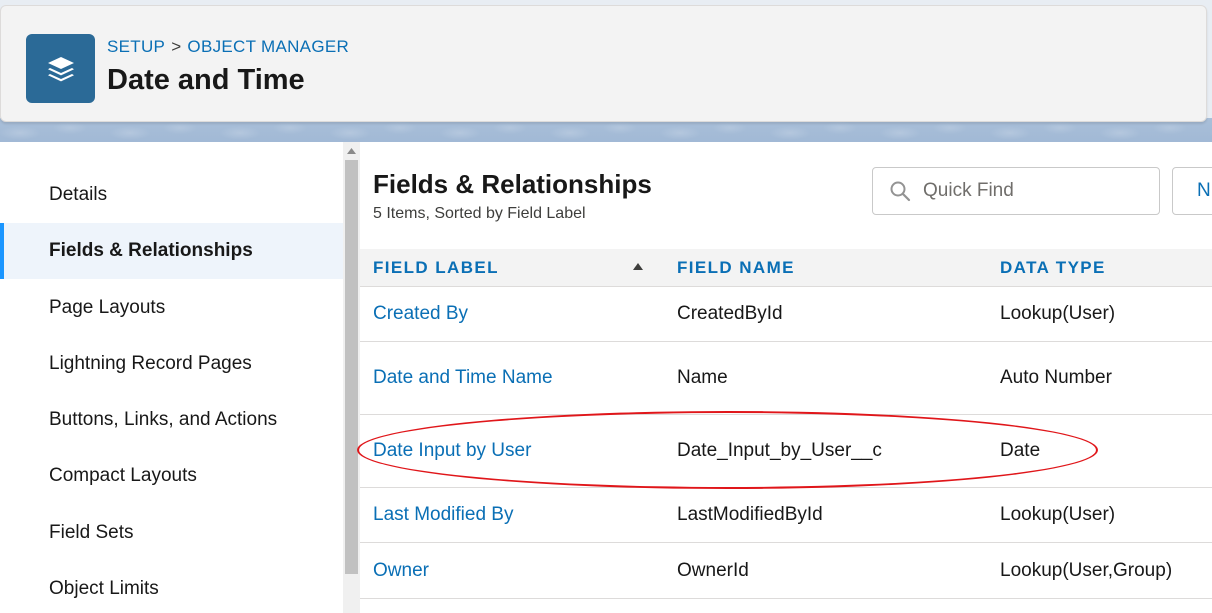 The image size is (1212, 613). I want to click on quick-find-input, so click(1033, 191).